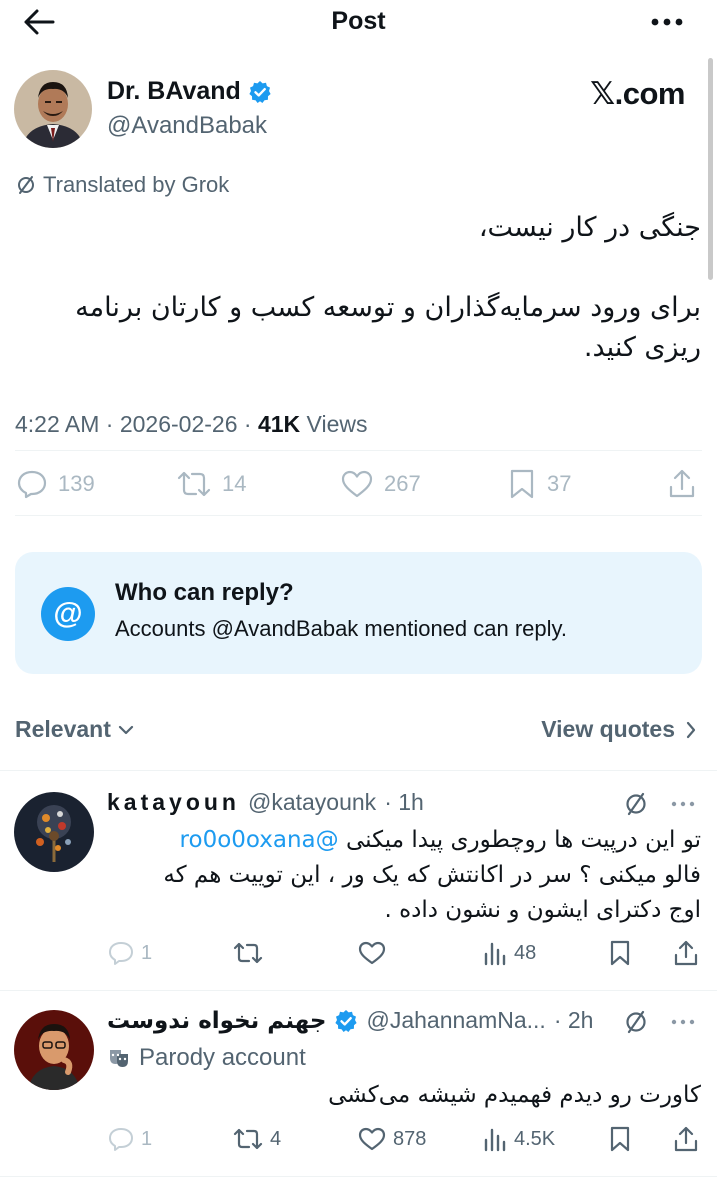 The width and height of the screenshot is (717, 1200). What do you see at coordinates (542, 910) in the screenshot?
I see `reply-text-line: اوج دکترای ایشون و نشون داده .` at bounding box center [542, 910].